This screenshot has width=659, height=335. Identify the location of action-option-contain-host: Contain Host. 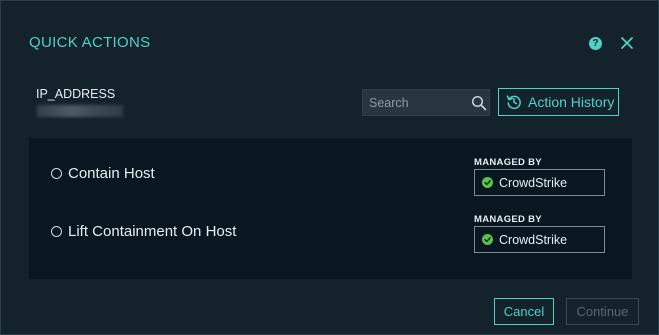
(103, 173).